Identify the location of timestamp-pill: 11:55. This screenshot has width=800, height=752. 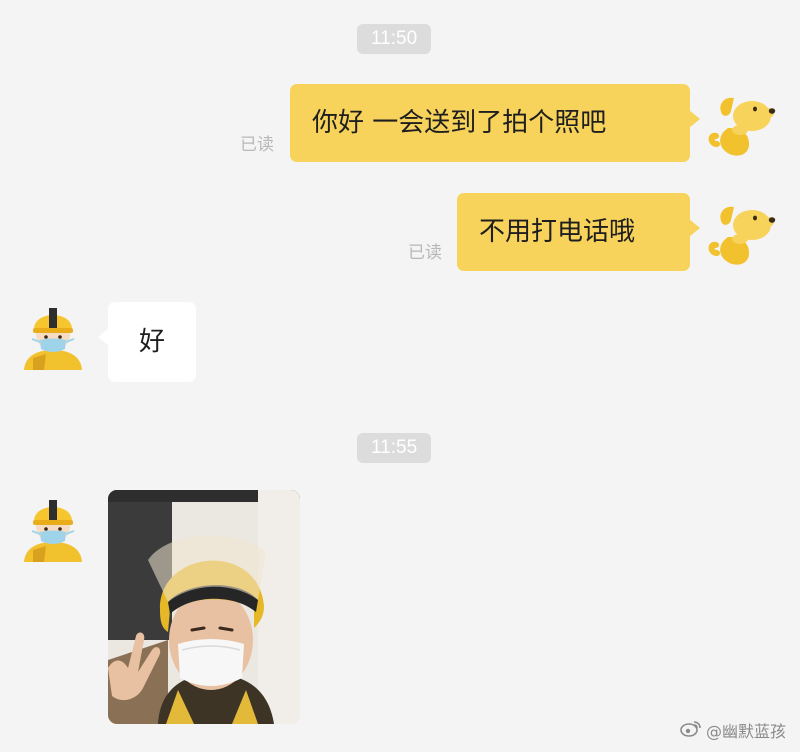
(394, 448).